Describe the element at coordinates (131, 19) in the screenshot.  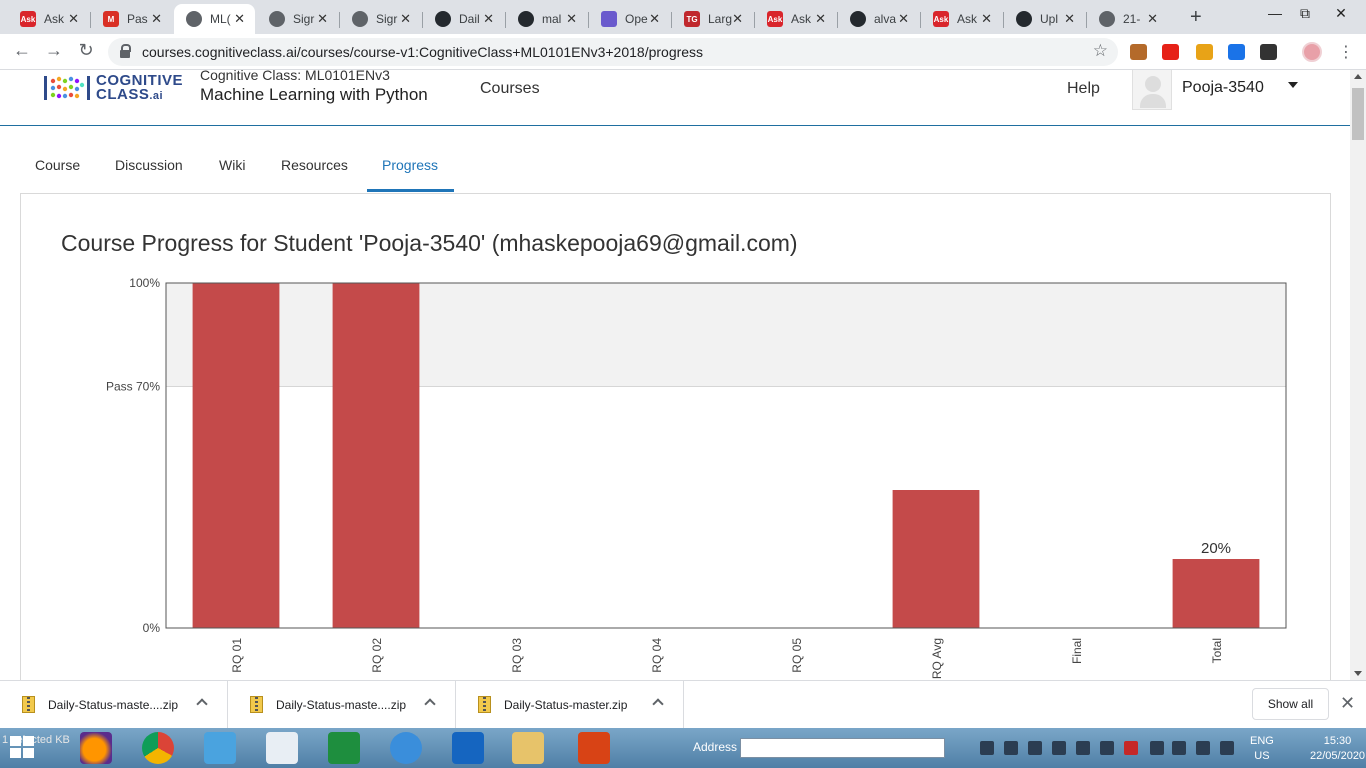
I see `browser-tab: M Pas ✕` at that location.